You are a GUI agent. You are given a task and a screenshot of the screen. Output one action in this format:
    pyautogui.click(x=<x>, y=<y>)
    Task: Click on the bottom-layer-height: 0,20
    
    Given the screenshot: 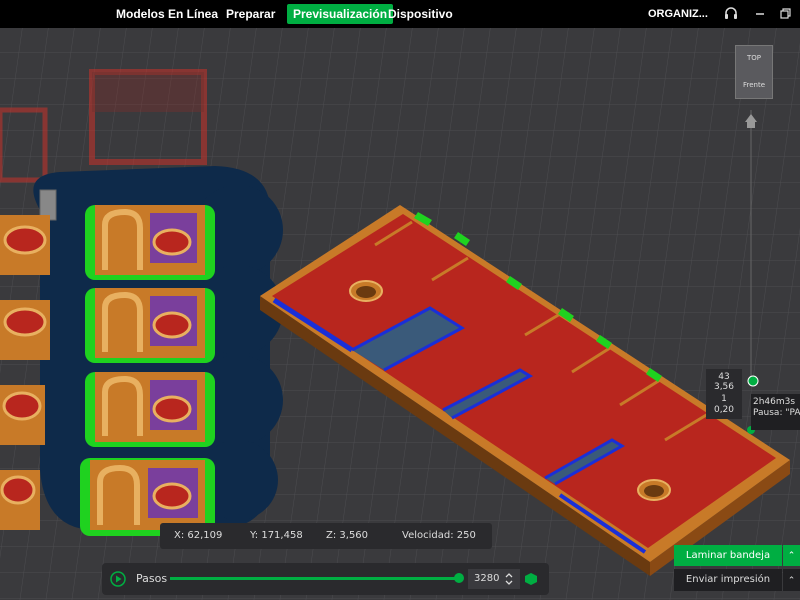 What is the action you would take?
    pyautogui.click(x=724, y=410)
    